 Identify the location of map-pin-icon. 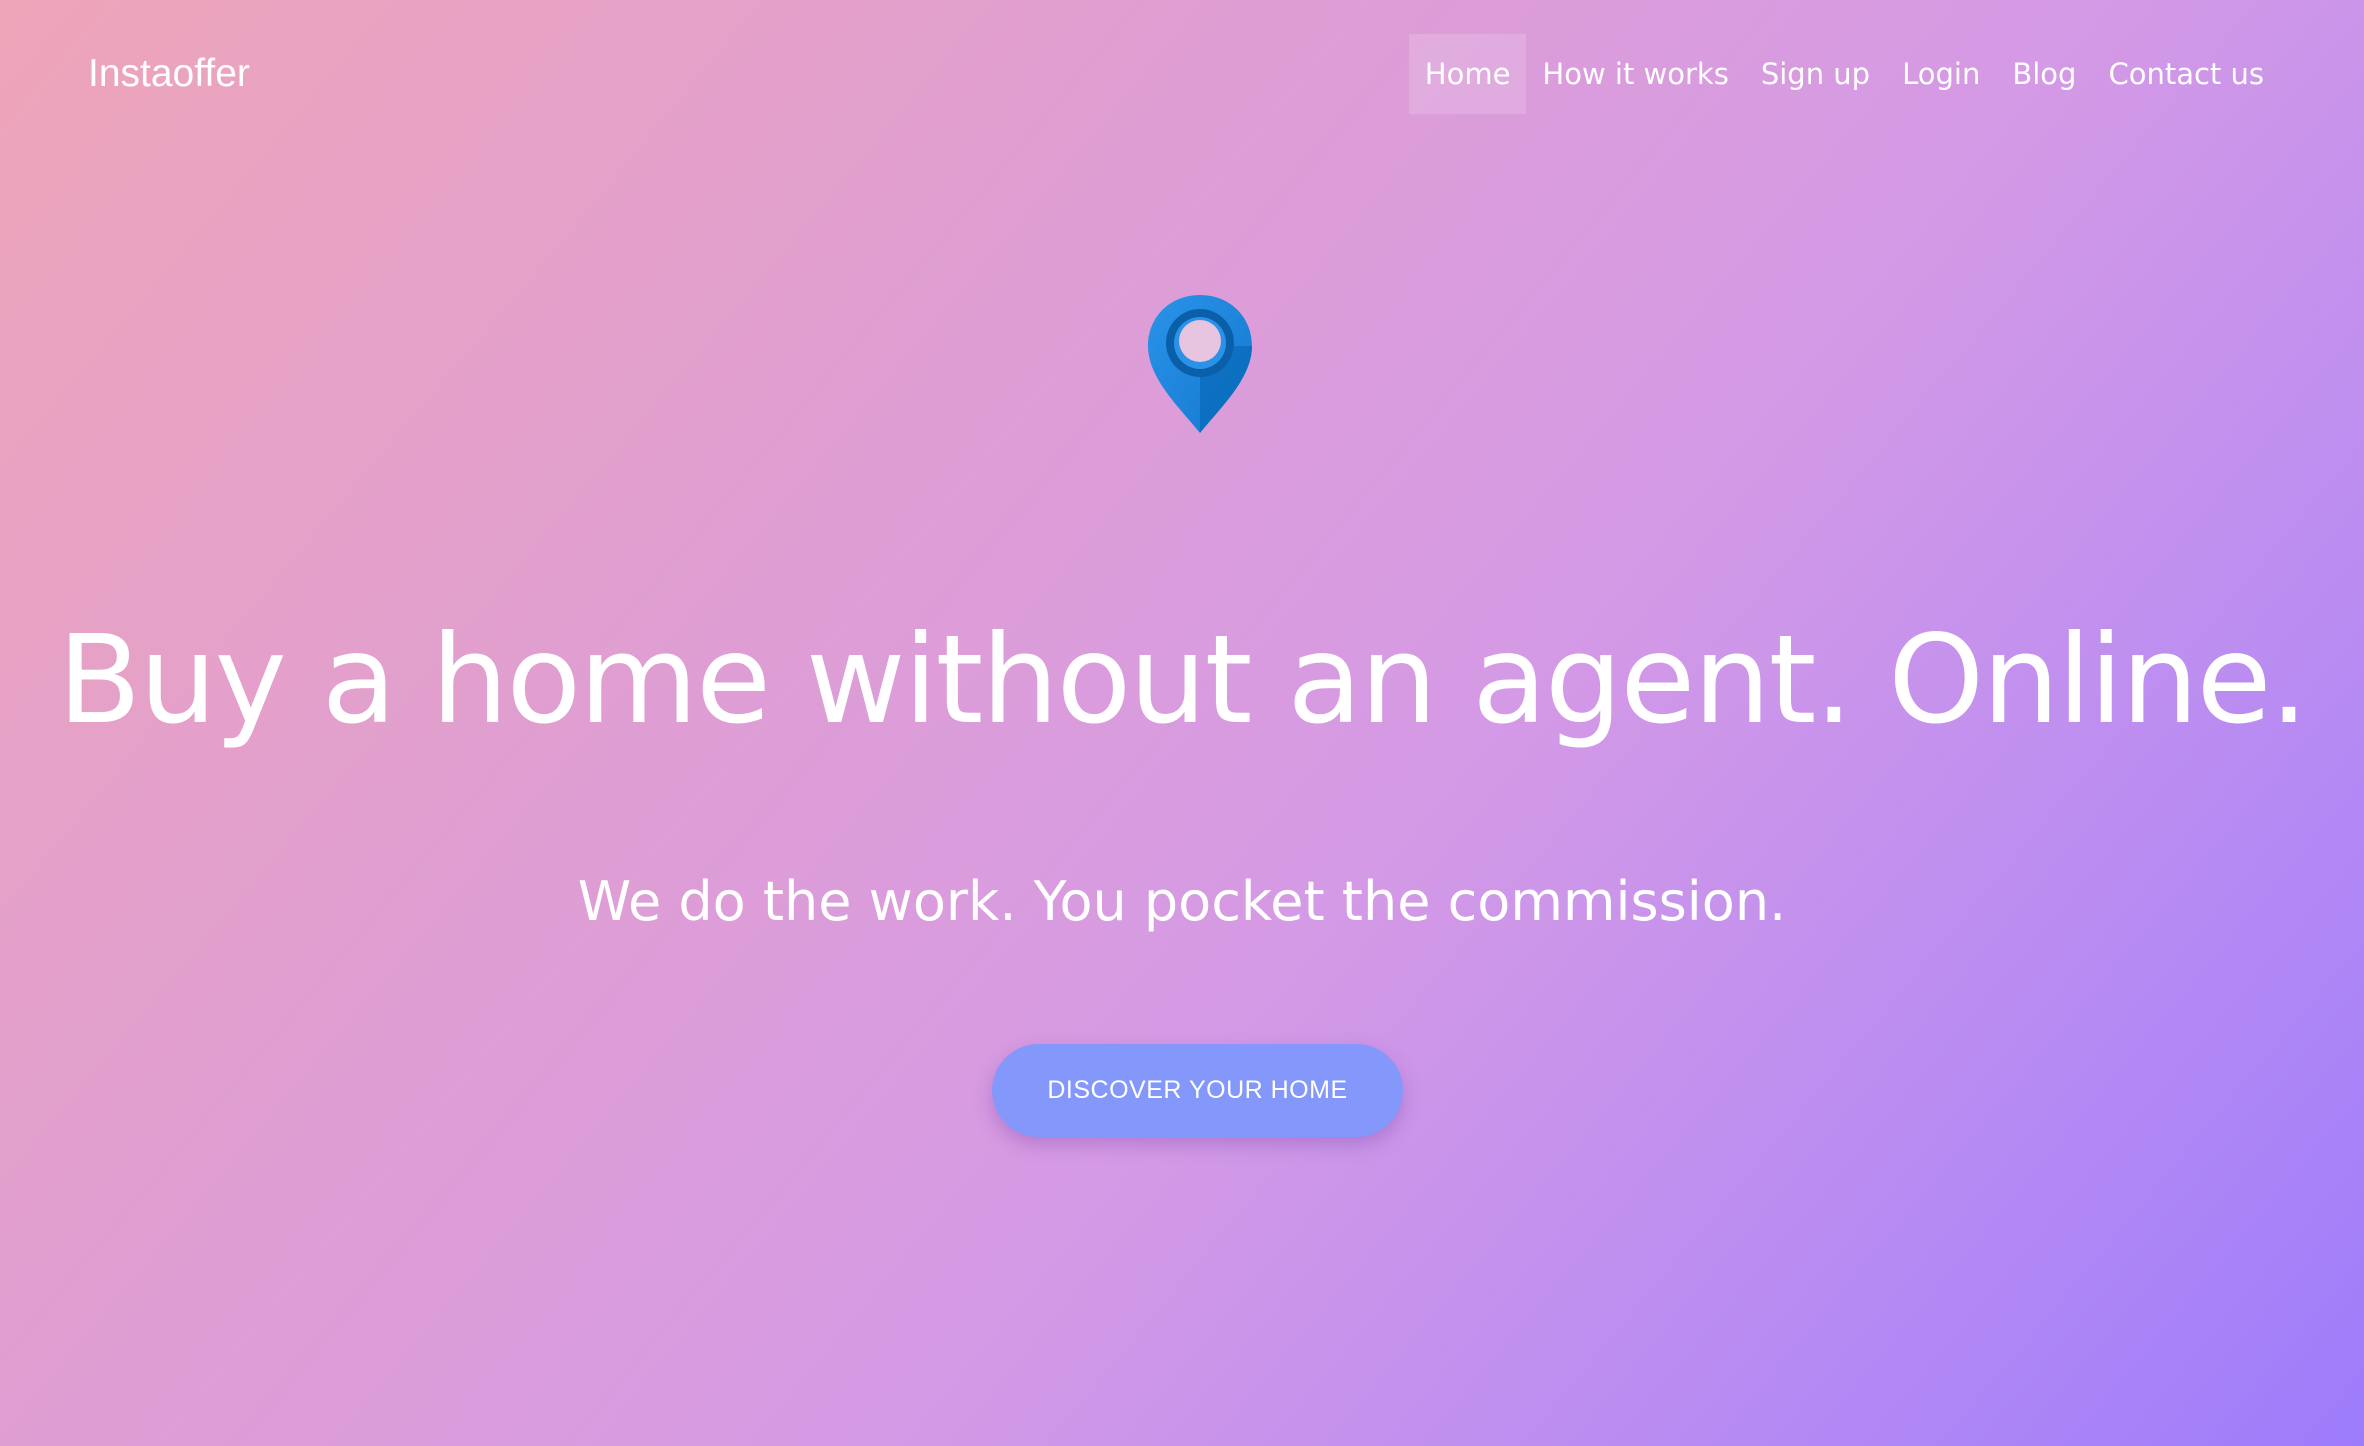
(1200, 364).